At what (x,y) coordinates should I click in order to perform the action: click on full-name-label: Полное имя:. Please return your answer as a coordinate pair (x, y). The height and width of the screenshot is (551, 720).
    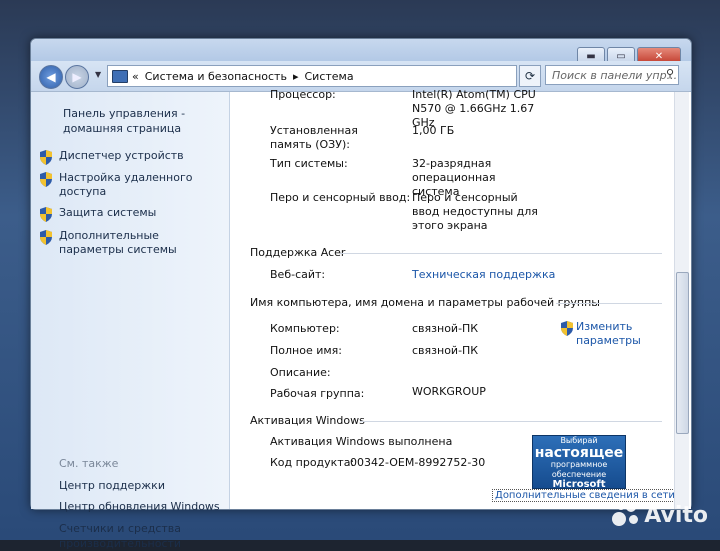
    Looking at the image, I should click on (306, 350).